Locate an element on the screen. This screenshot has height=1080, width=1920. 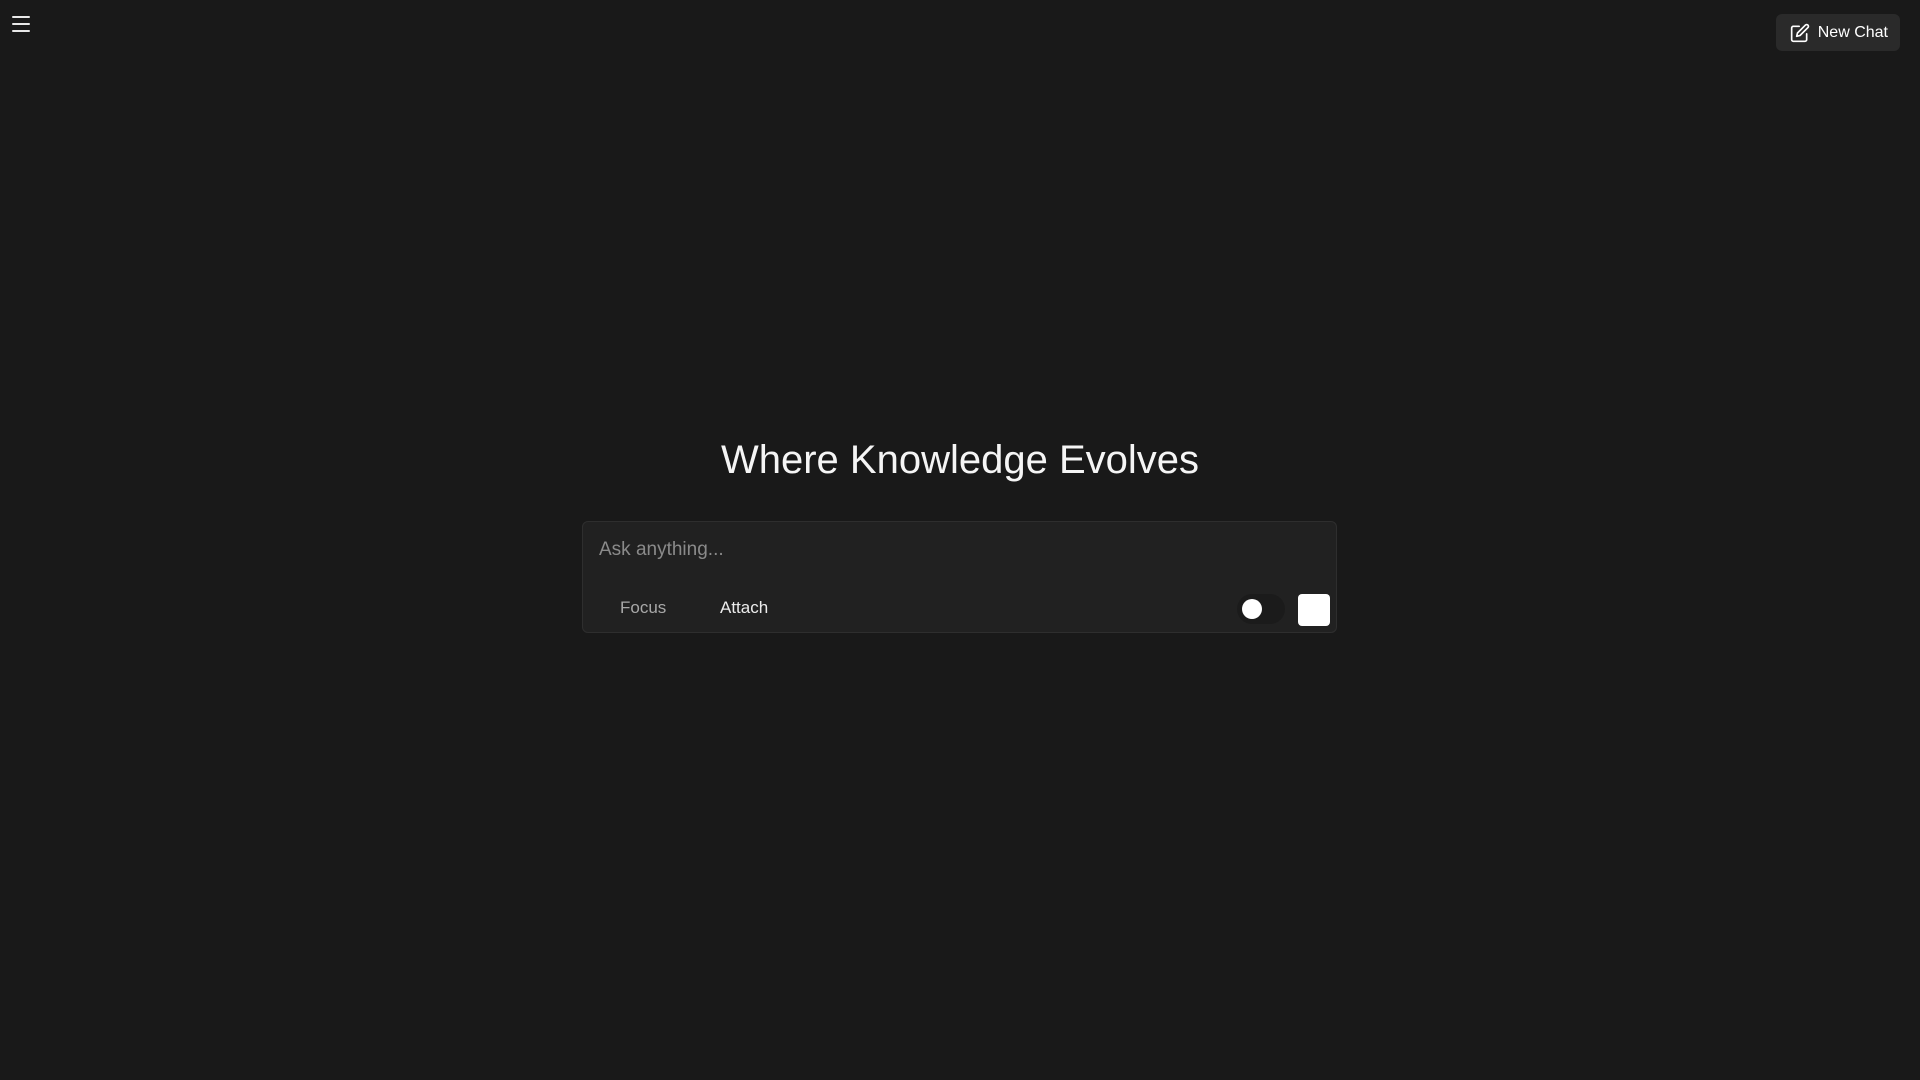
edit-icon is located at coordinates (1800, 33).